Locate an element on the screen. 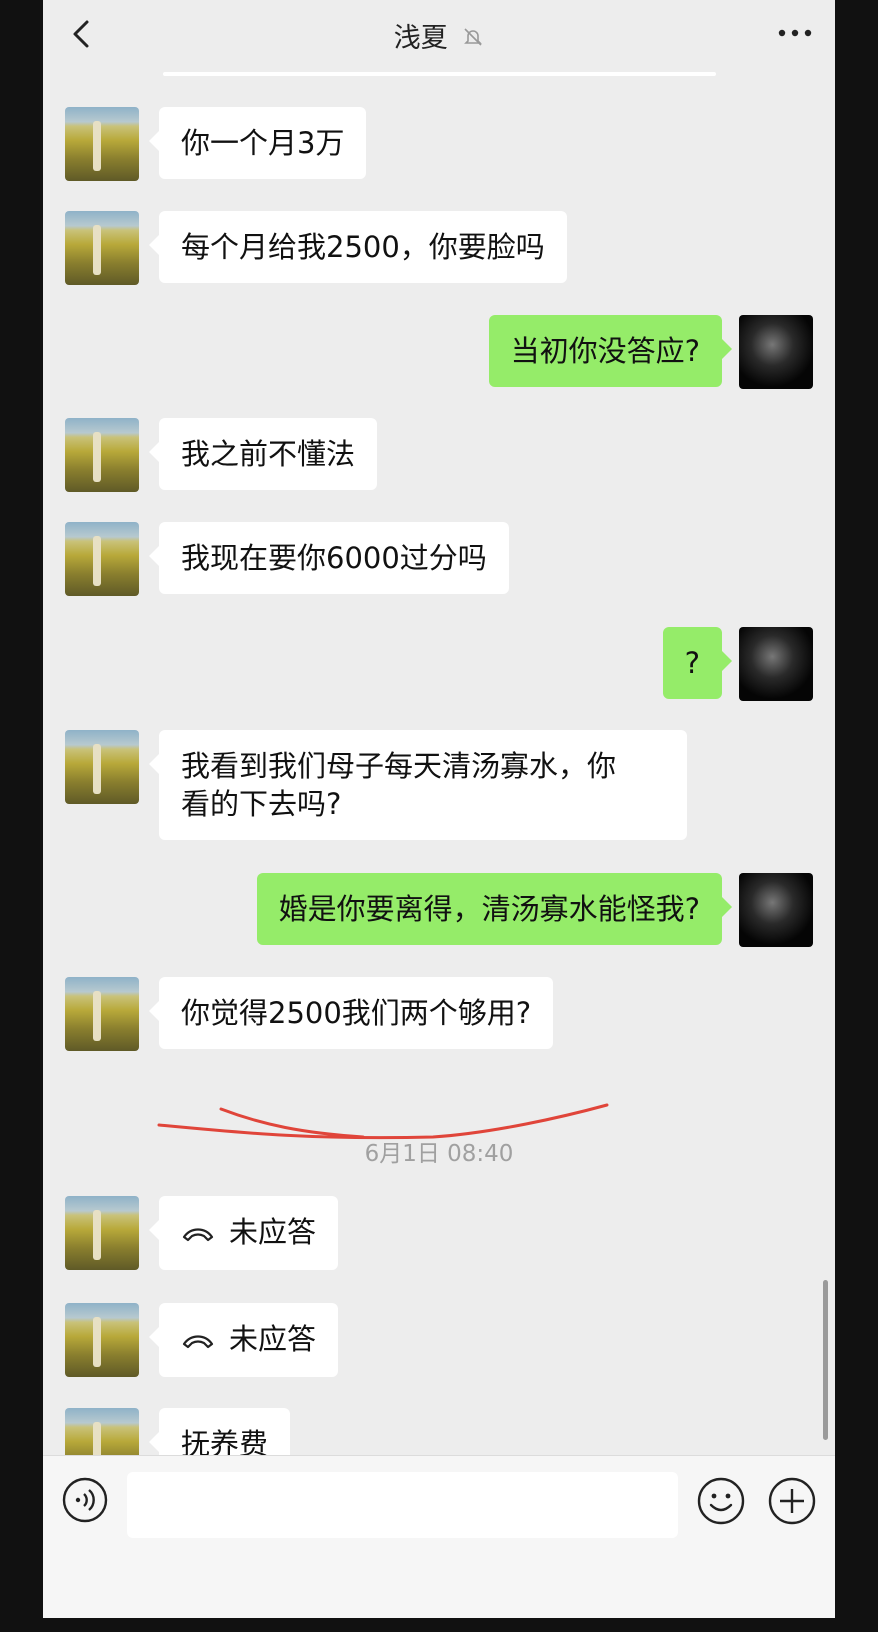 The height and width of the screenshot is (1632, 878). message-bubble-outgoing: 婚是你要离得，清汤寡水能怪我? is located at coordinates (494, 909).